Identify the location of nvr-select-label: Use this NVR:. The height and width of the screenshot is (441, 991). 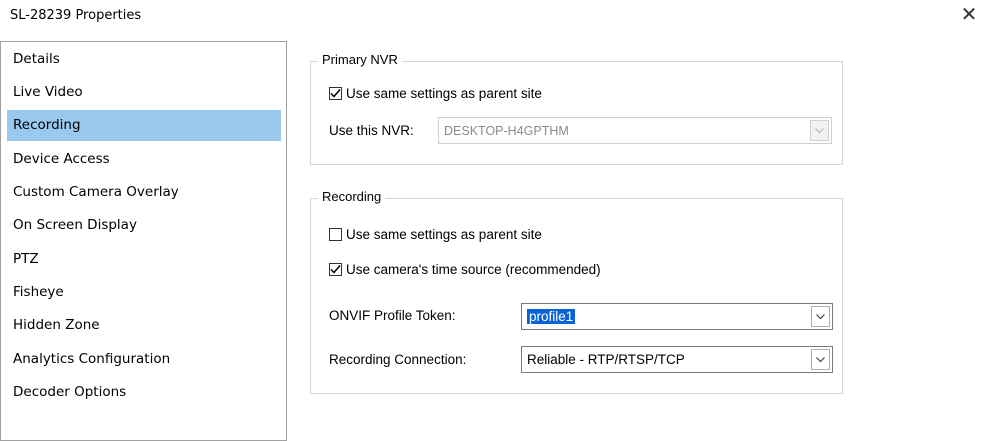
(371, 130).